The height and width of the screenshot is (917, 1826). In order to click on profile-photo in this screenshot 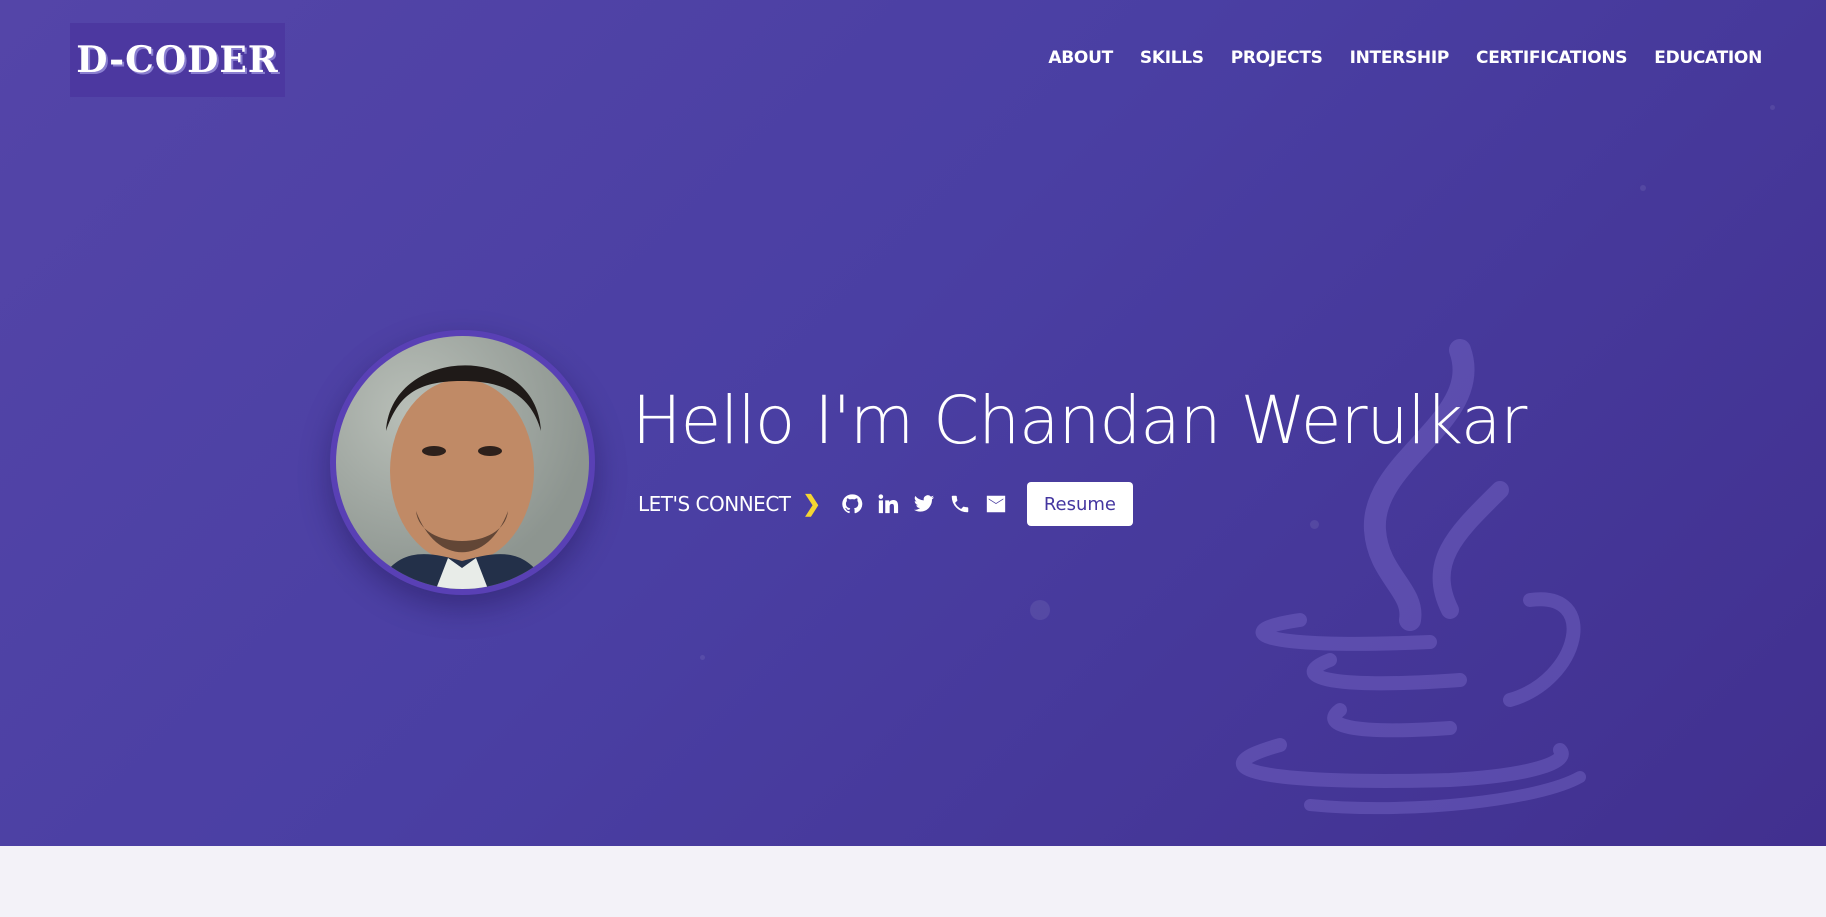, I will do `click(462, 477)`.